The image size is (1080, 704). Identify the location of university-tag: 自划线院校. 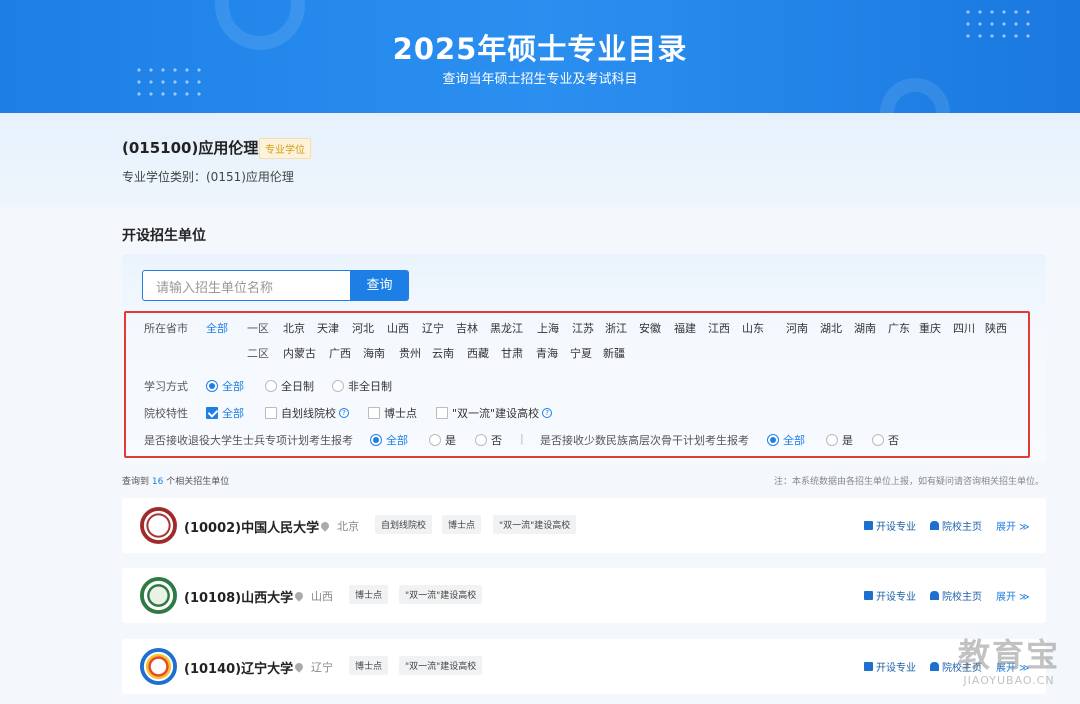
(404, 524).